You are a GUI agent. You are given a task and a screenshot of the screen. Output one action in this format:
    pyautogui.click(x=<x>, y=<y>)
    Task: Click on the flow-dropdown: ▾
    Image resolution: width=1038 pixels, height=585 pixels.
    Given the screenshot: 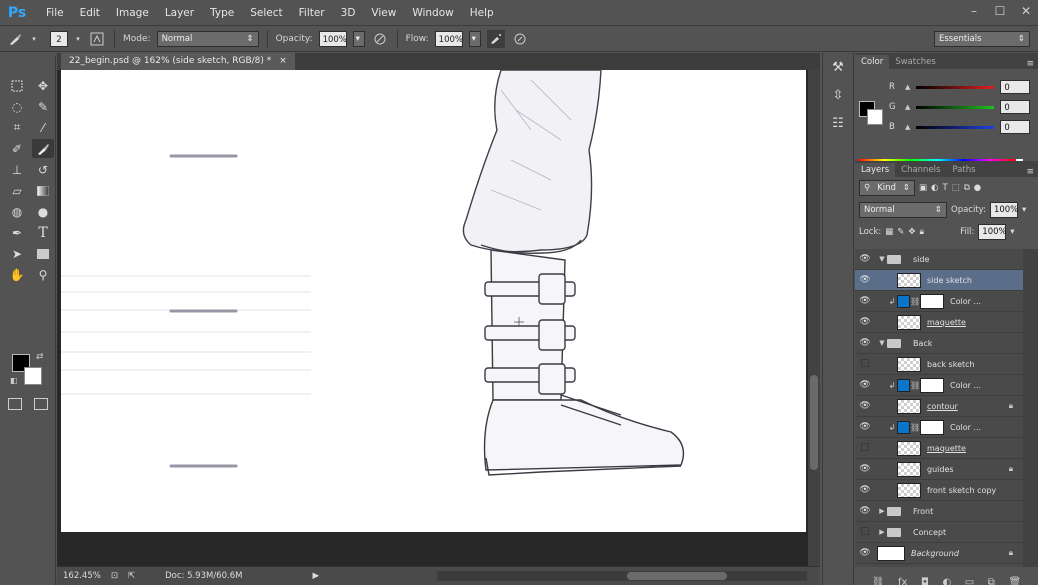 What is the action you would take?
    pyautogui.click(x=474, y=39)
    